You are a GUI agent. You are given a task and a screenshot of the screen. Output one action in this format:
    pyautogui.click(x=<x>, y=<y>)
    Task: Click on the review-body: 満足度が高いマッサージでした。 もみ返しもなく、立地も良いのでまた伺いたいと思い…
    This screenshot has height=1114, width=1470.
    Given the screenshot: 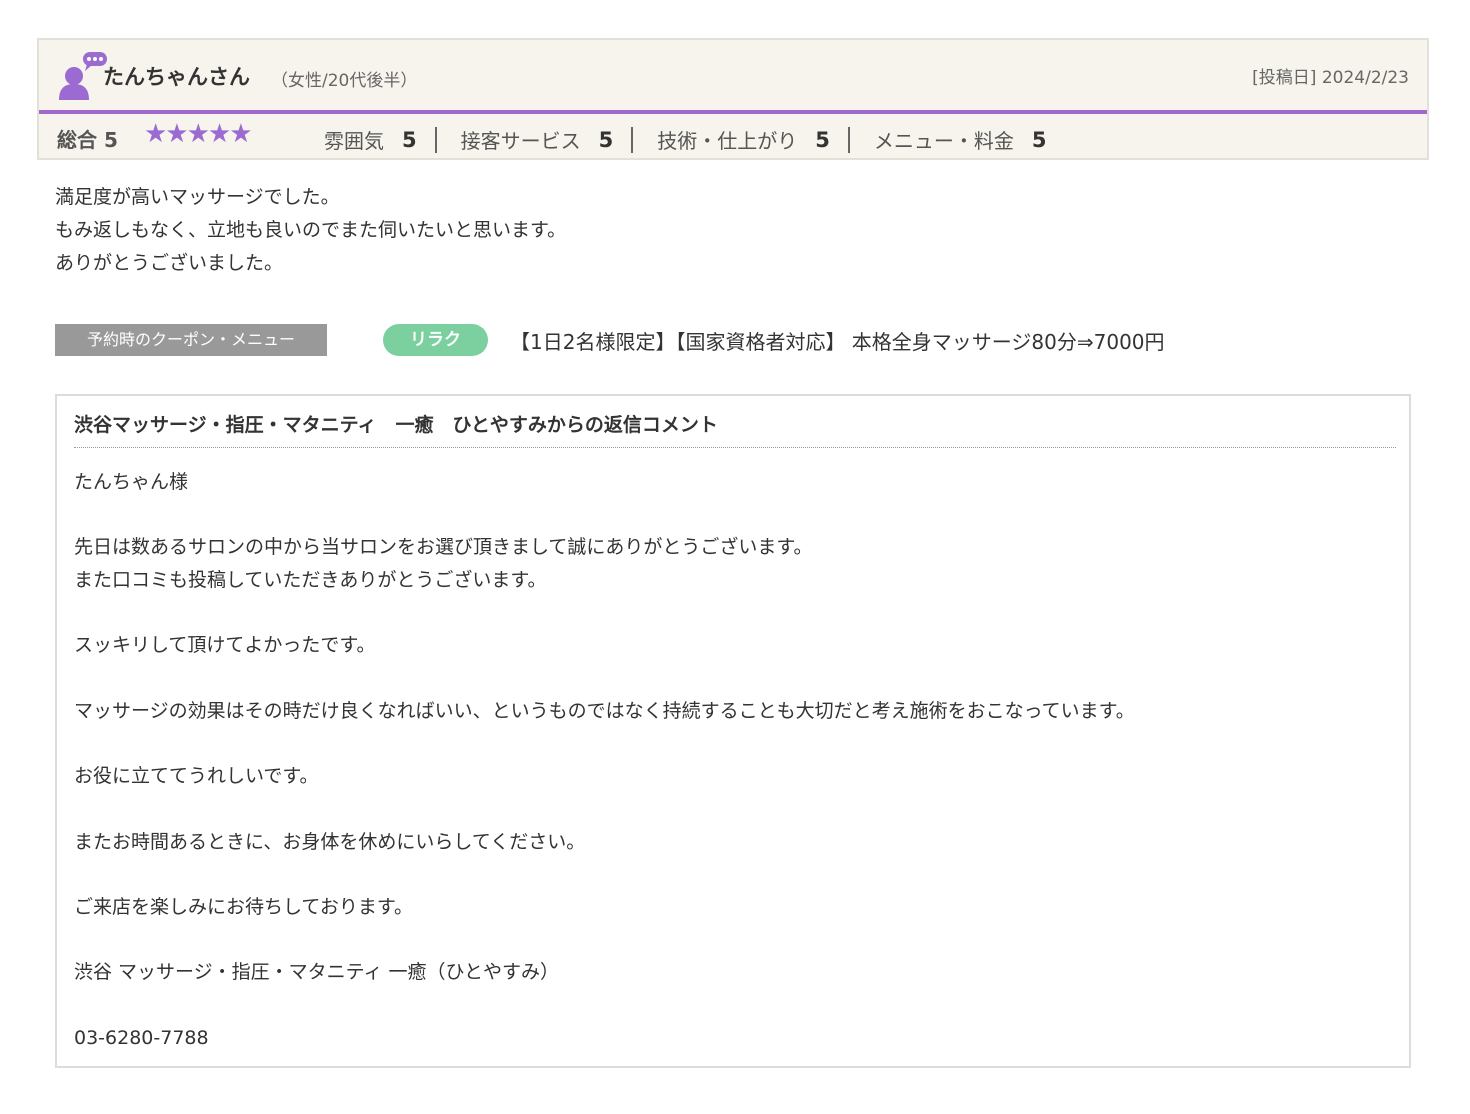 What is the action you would take?
    pyautogui.click(x=310, y=230)
    